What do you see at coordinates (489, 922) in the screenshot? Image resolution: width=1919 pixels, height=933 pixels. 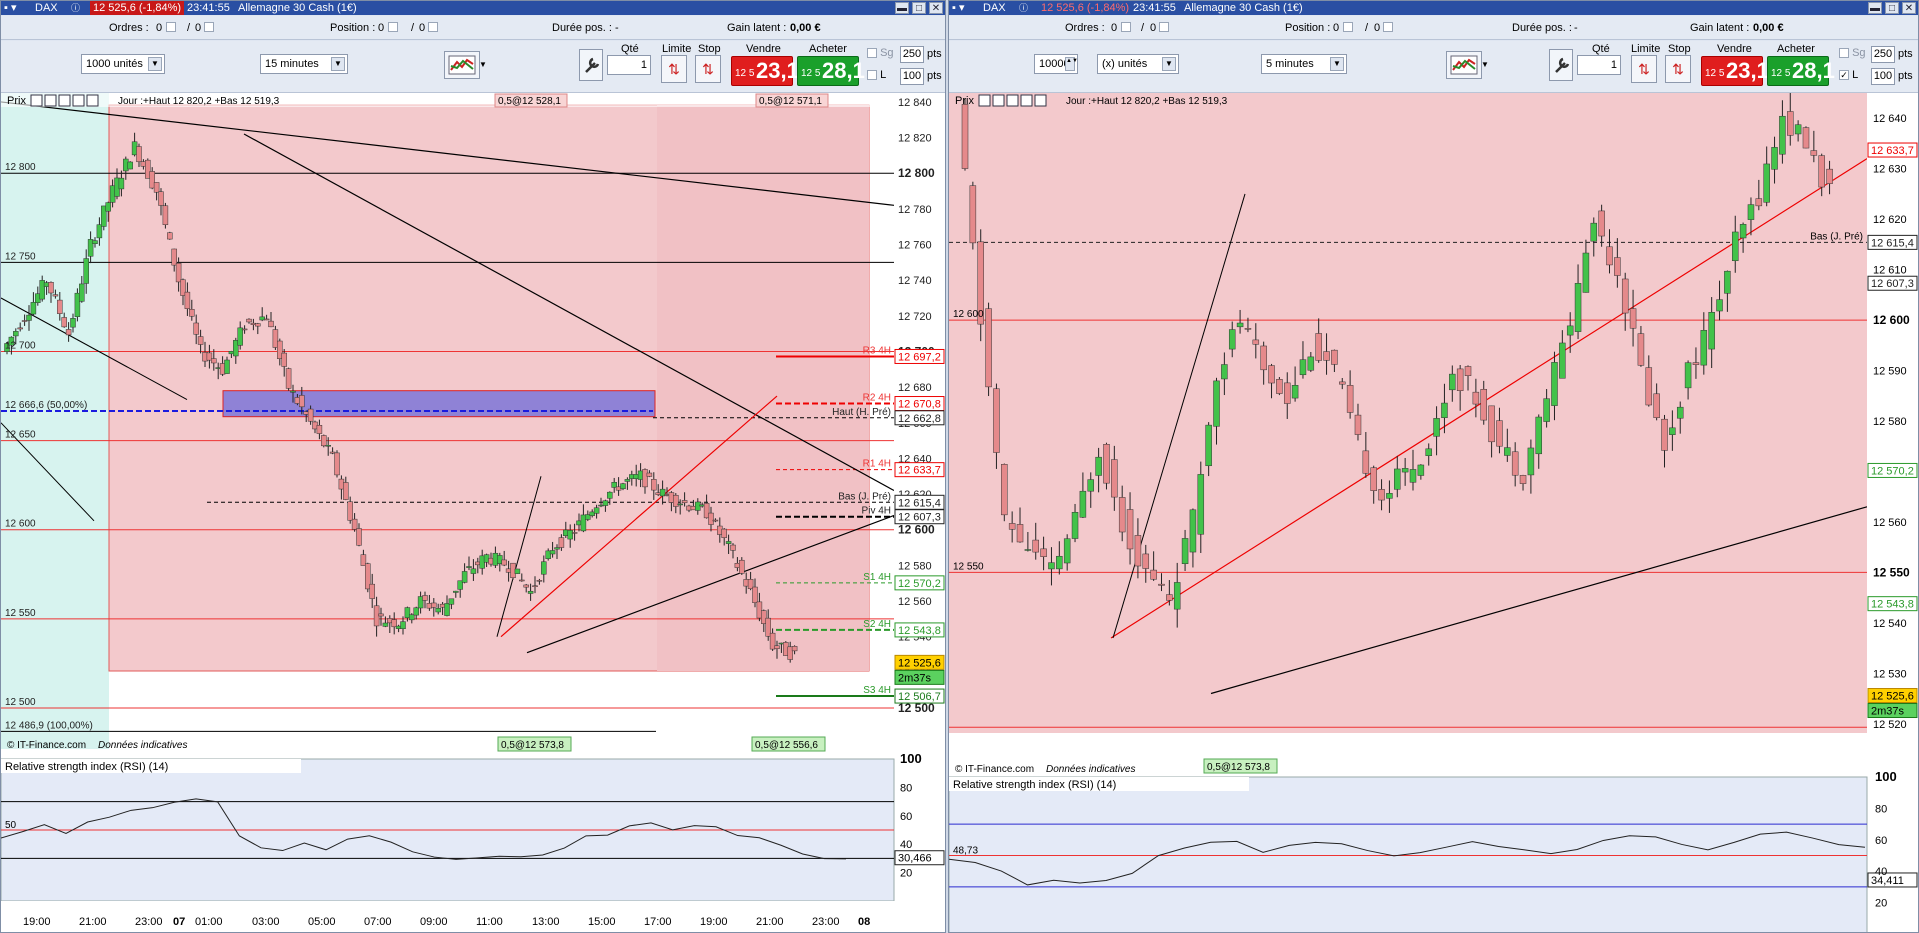 I see `time-axis-label: 11:00` at bounding box center [489, 922].